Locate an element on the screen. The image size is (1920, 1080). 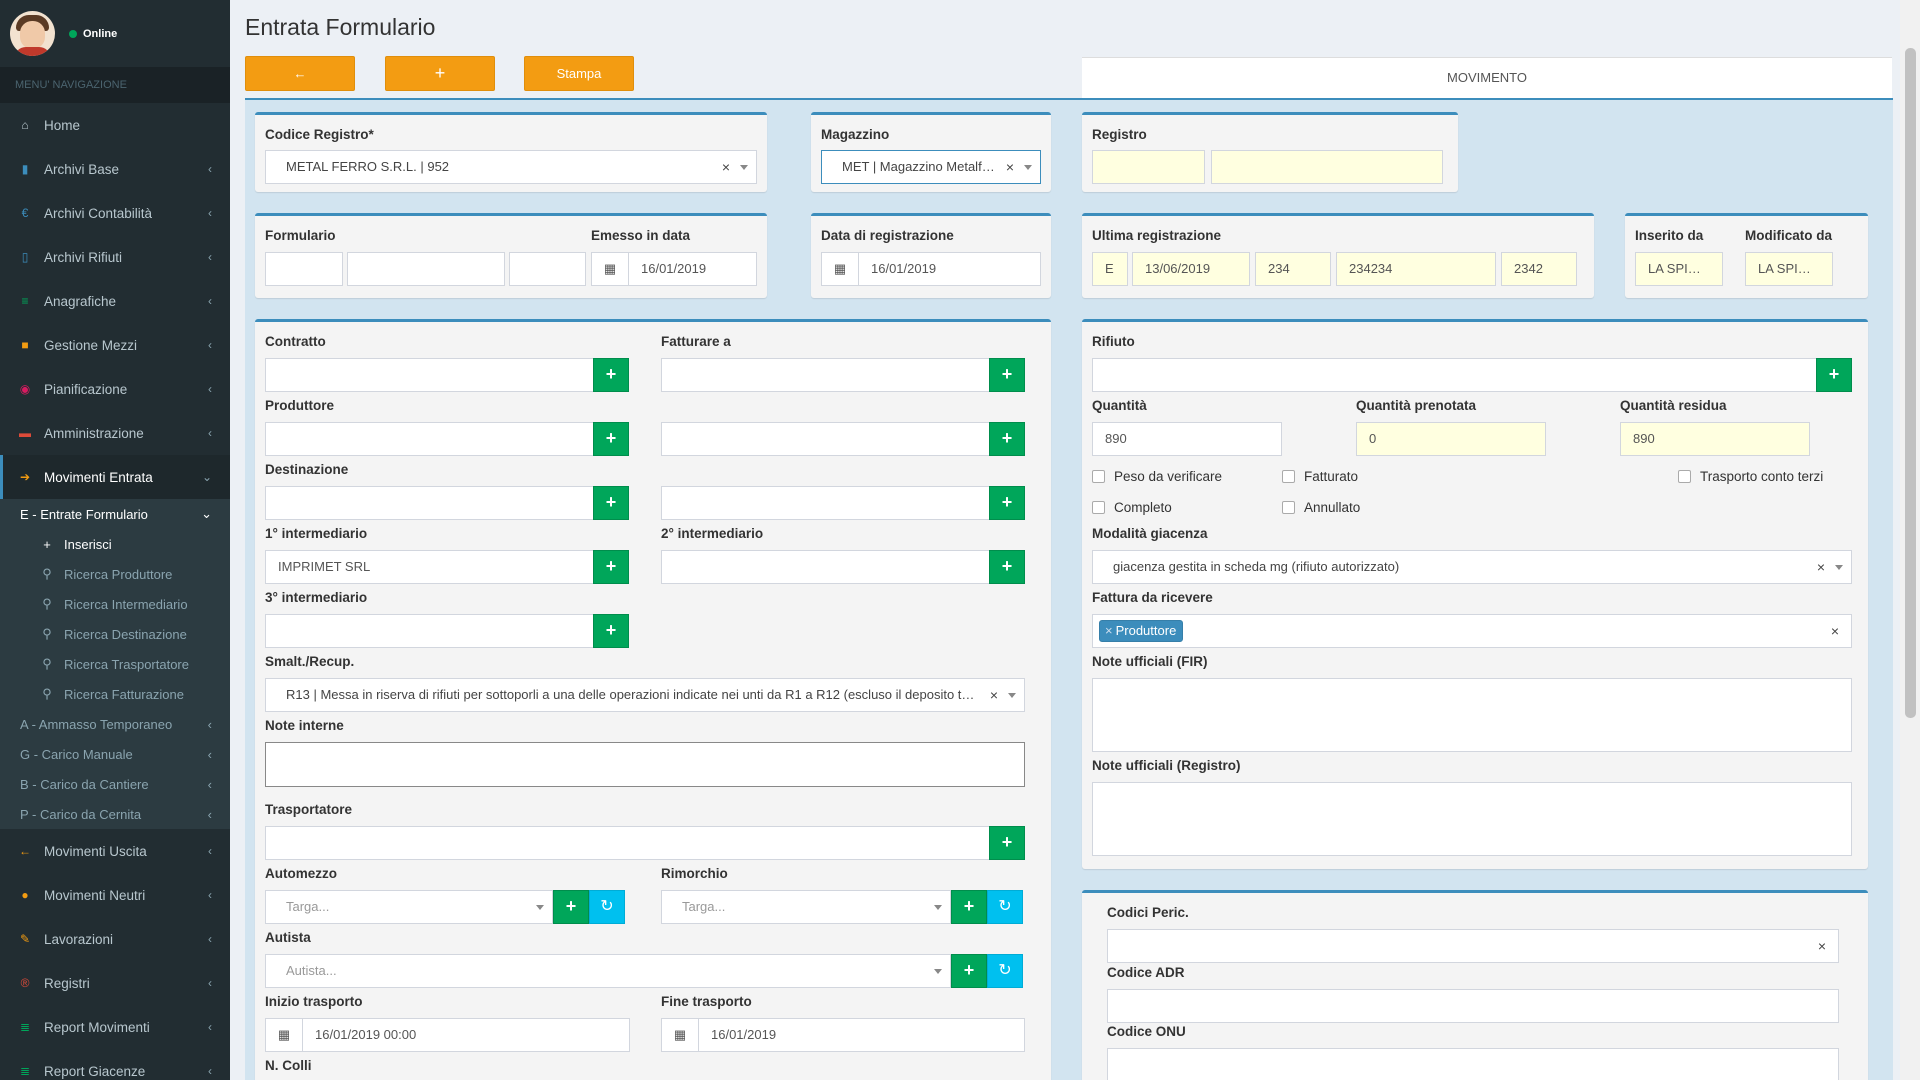
note-interne-textarea is located at coordinates (645, 764).